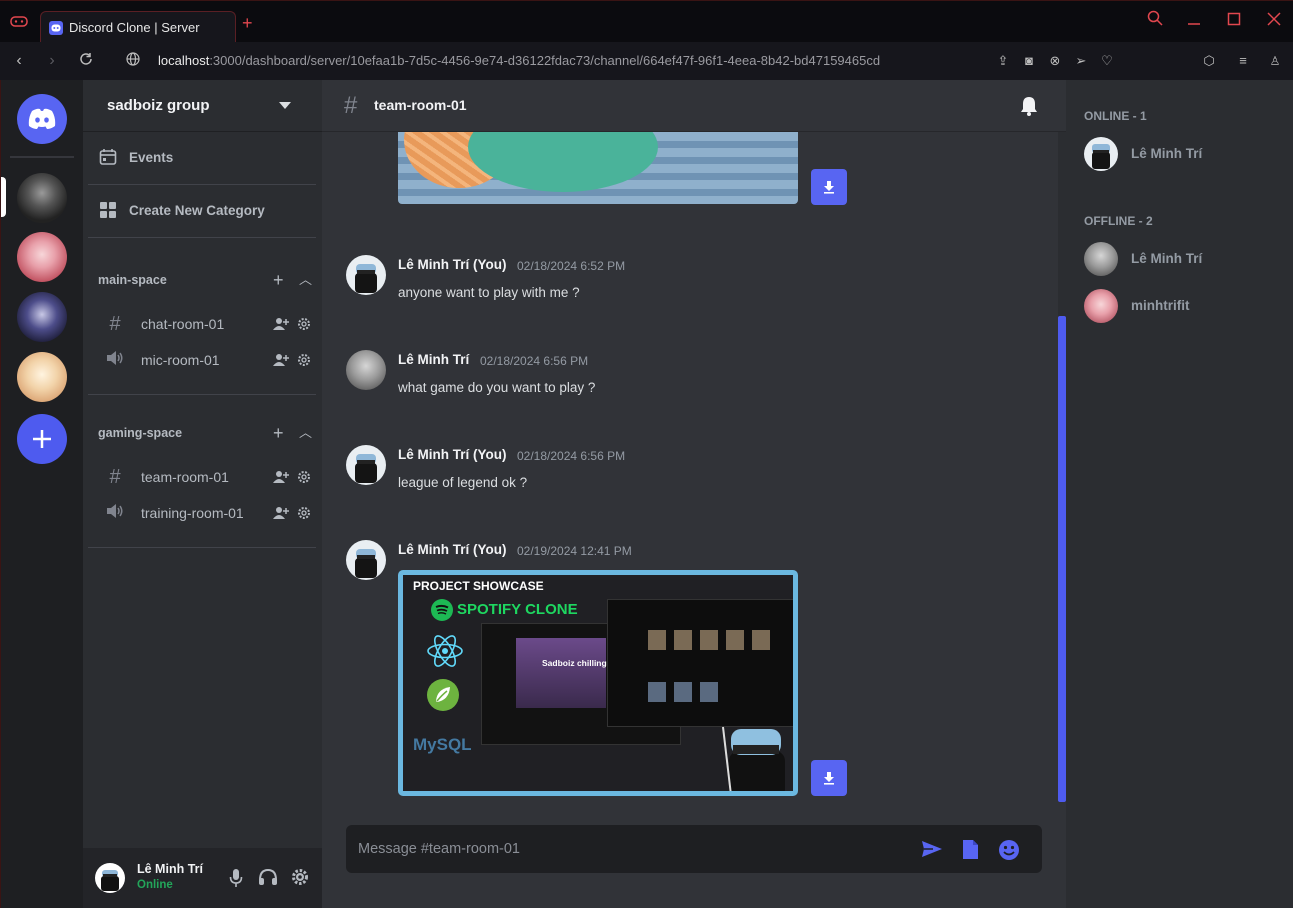  What do you see at coordinates (180, 360) in the screenshot?
I see `channel-name: mic-room-01` at bounding box center [180, 360].